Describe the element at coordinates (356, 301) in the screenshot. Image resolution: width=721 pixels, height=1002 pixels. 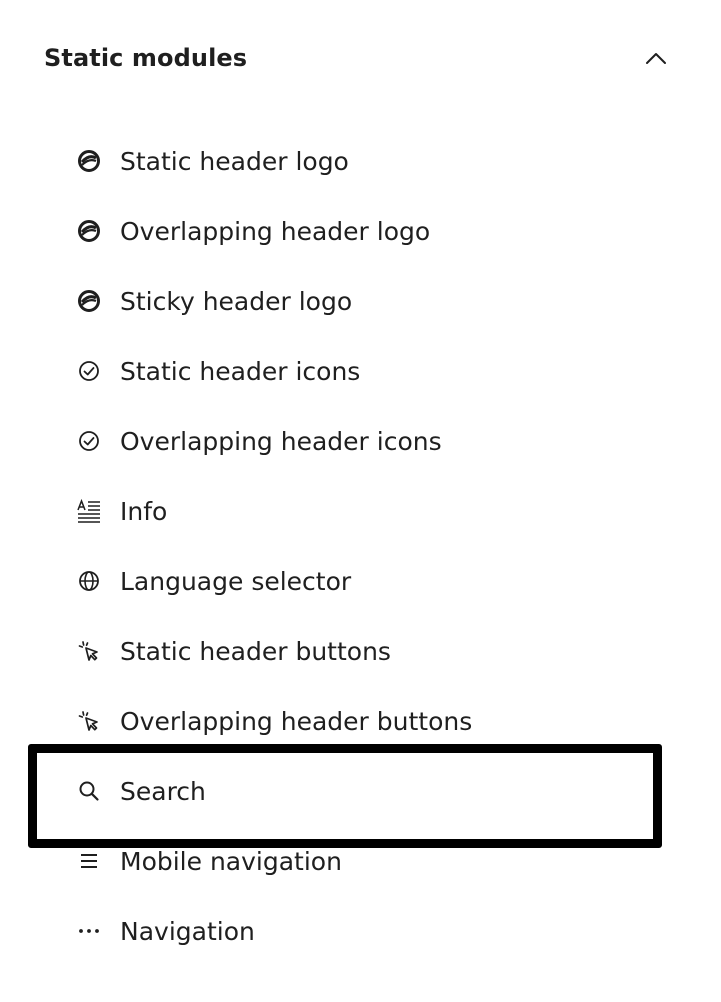
I see `module-item-sticky-header-logo: Sticky header logo` at that location.